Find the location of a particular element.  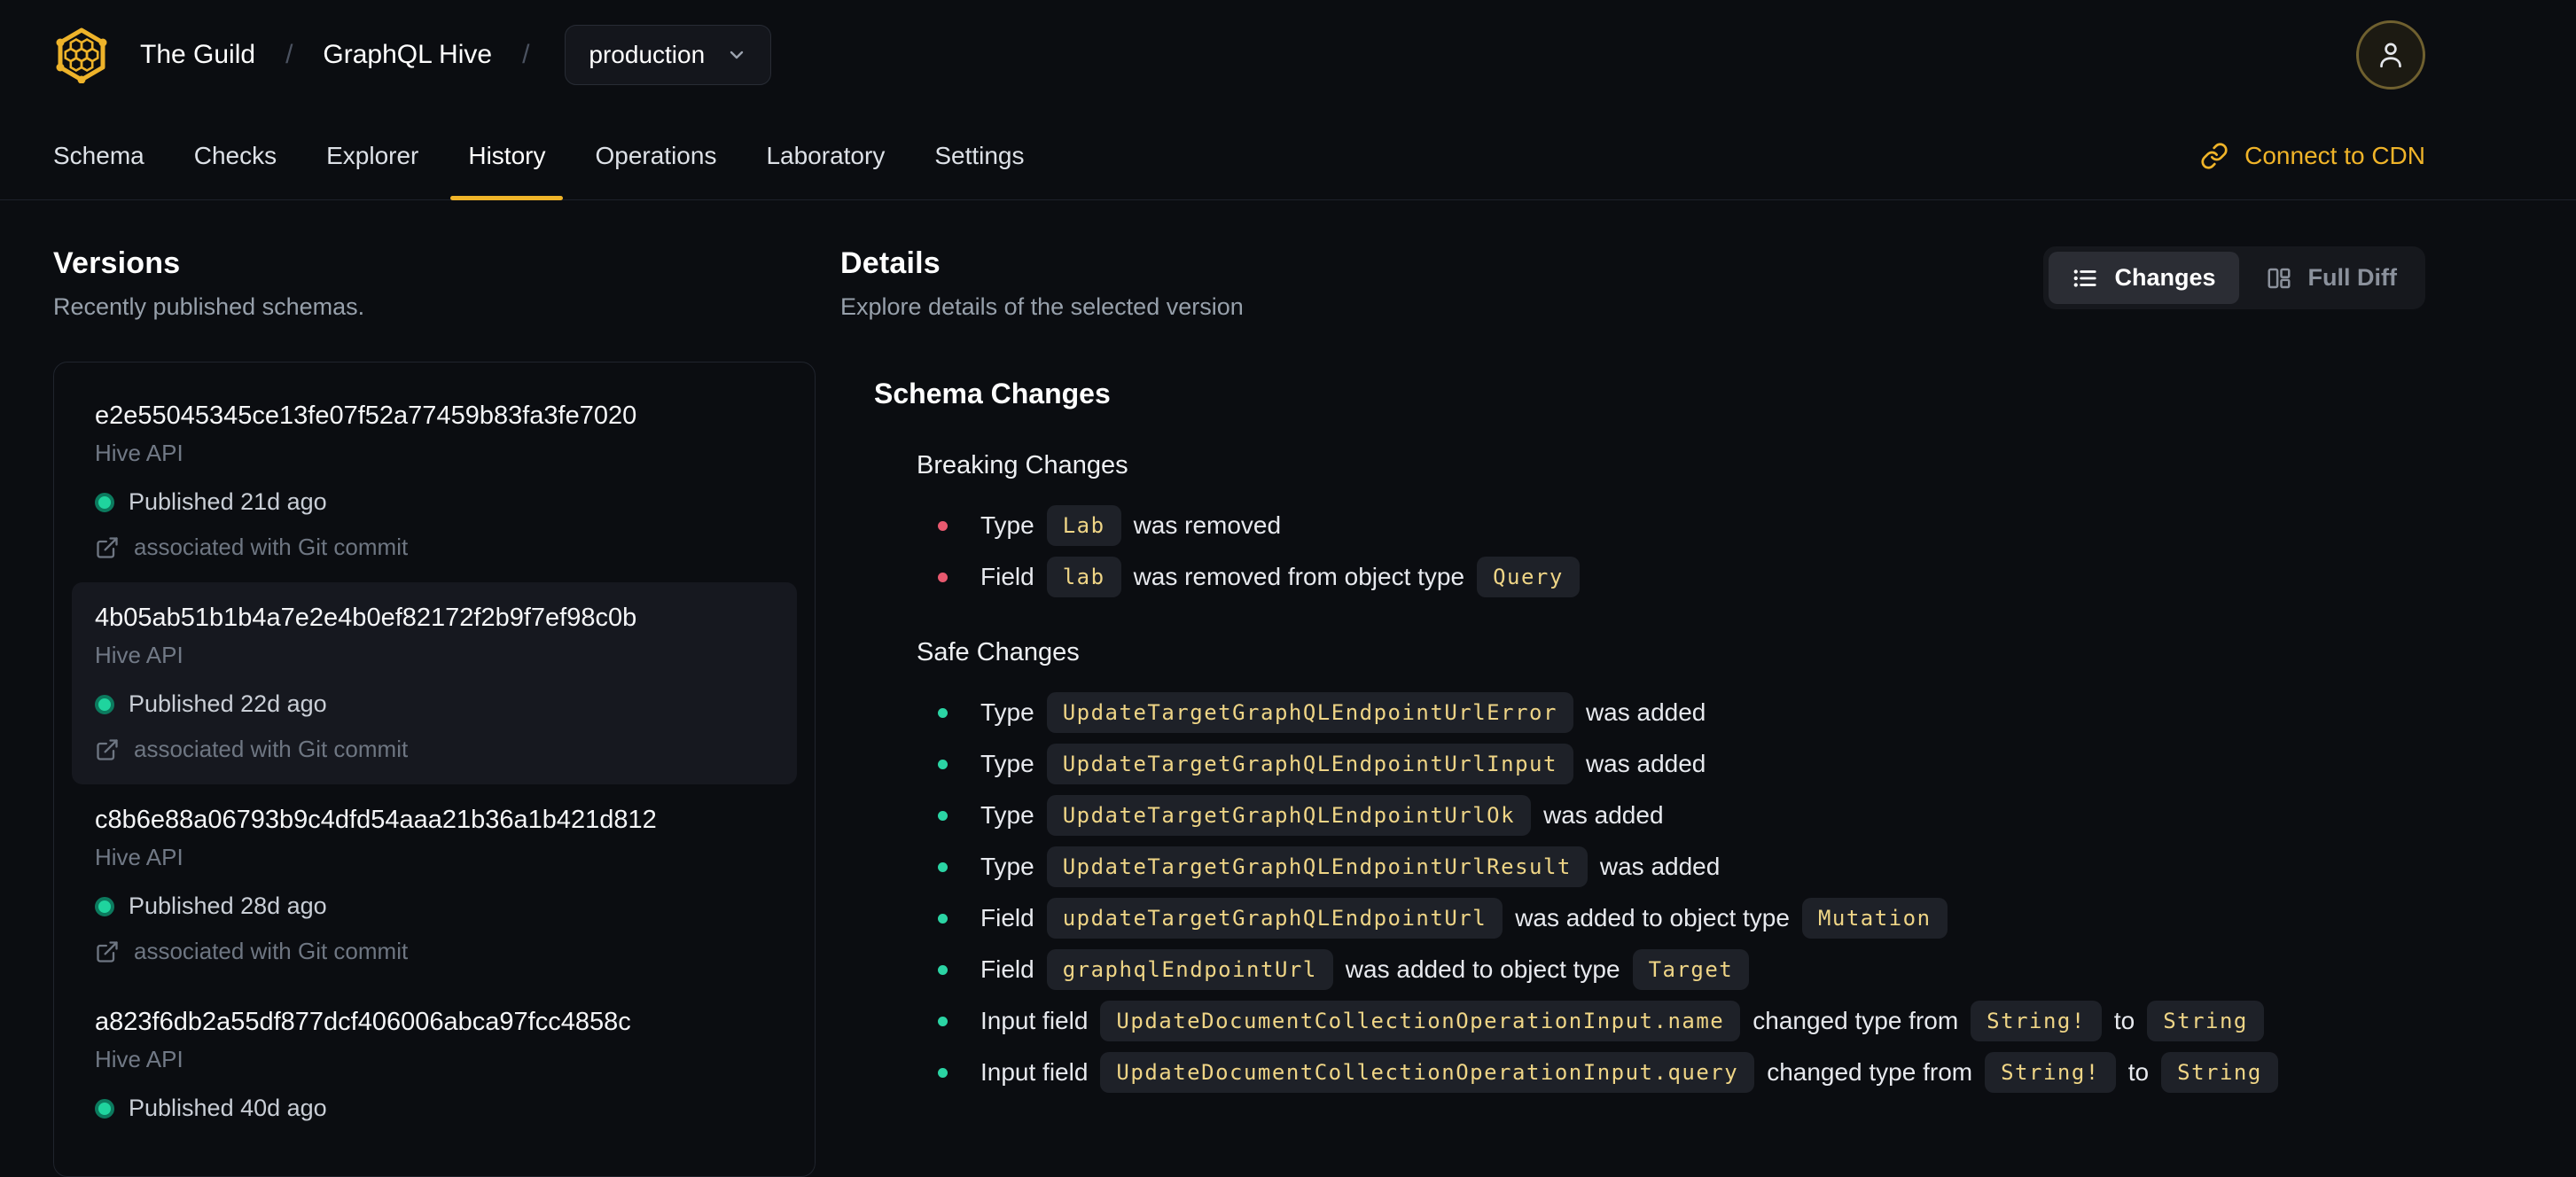

tab-checks: Checks is located at coordinates (235, 155).